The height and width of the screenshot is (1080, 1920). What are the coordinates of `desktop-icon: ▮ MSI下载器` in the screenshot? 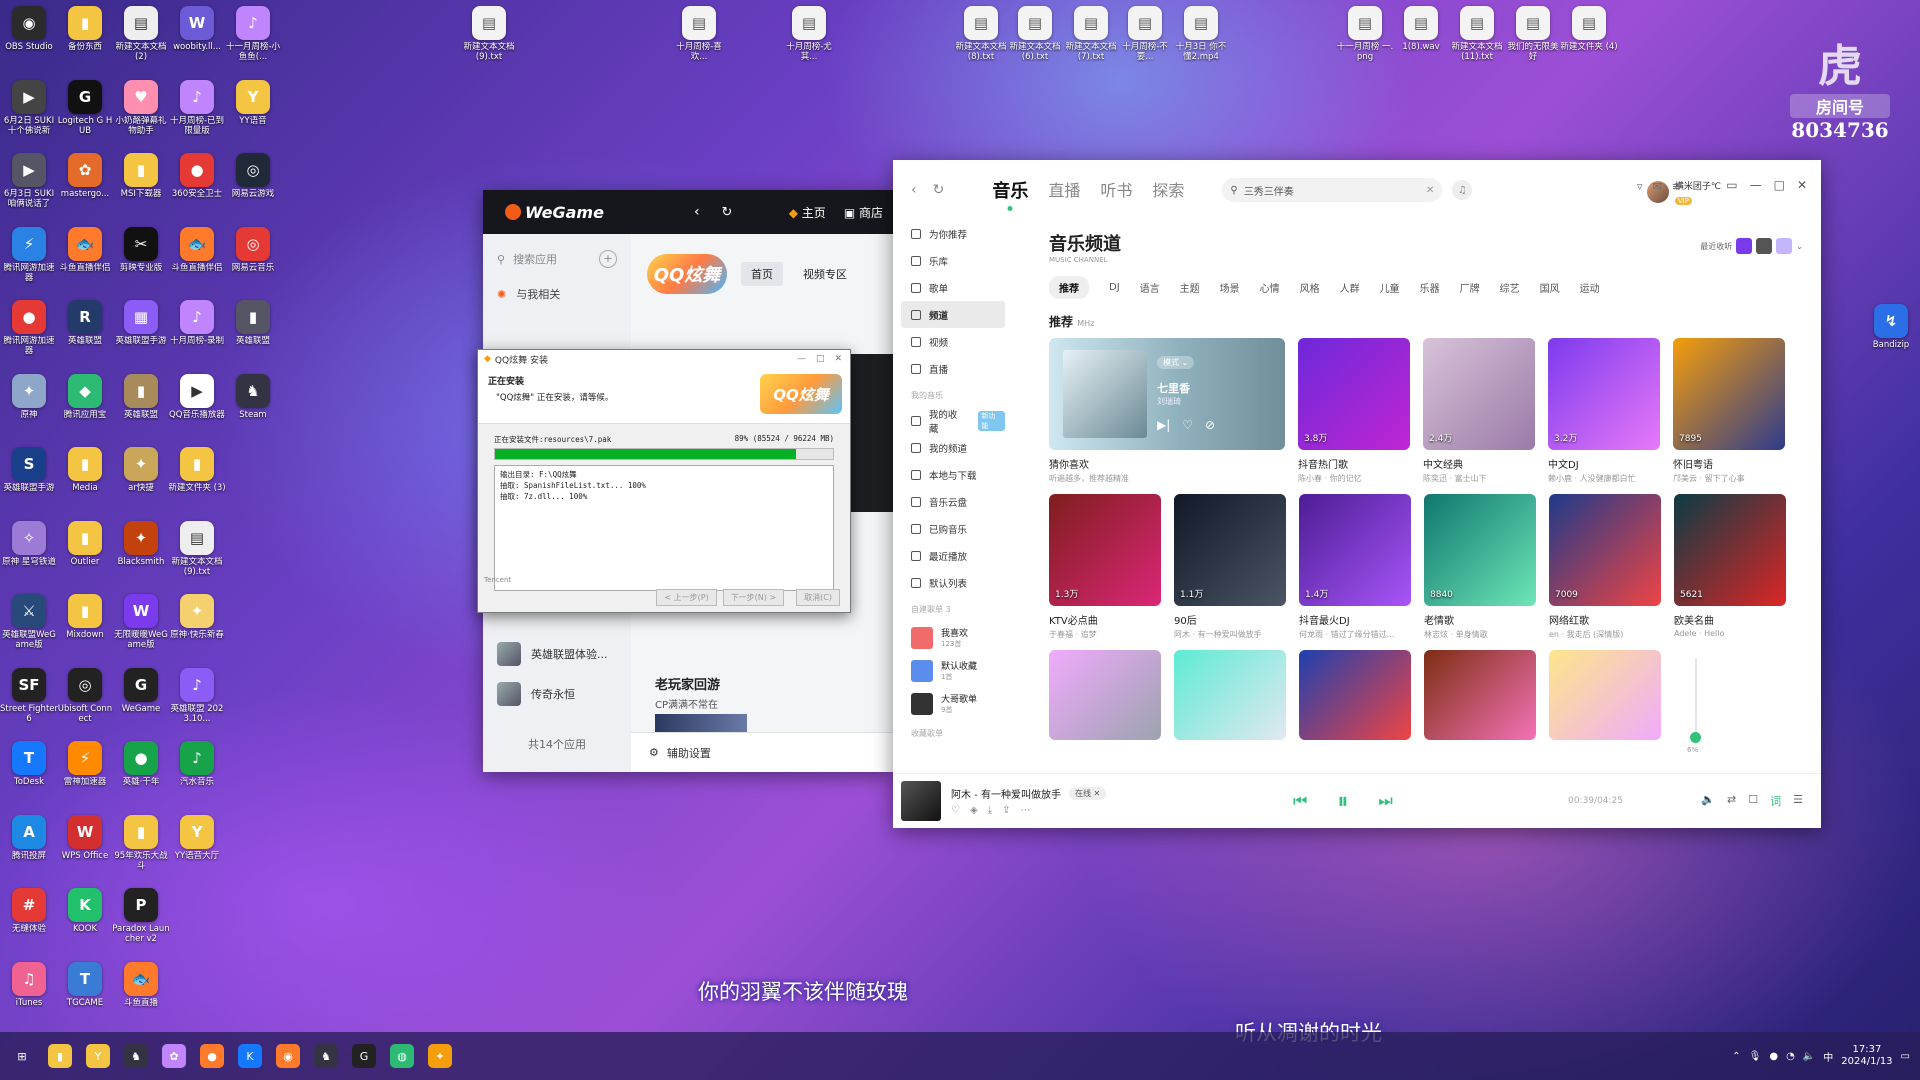 It's located at (141, 181).